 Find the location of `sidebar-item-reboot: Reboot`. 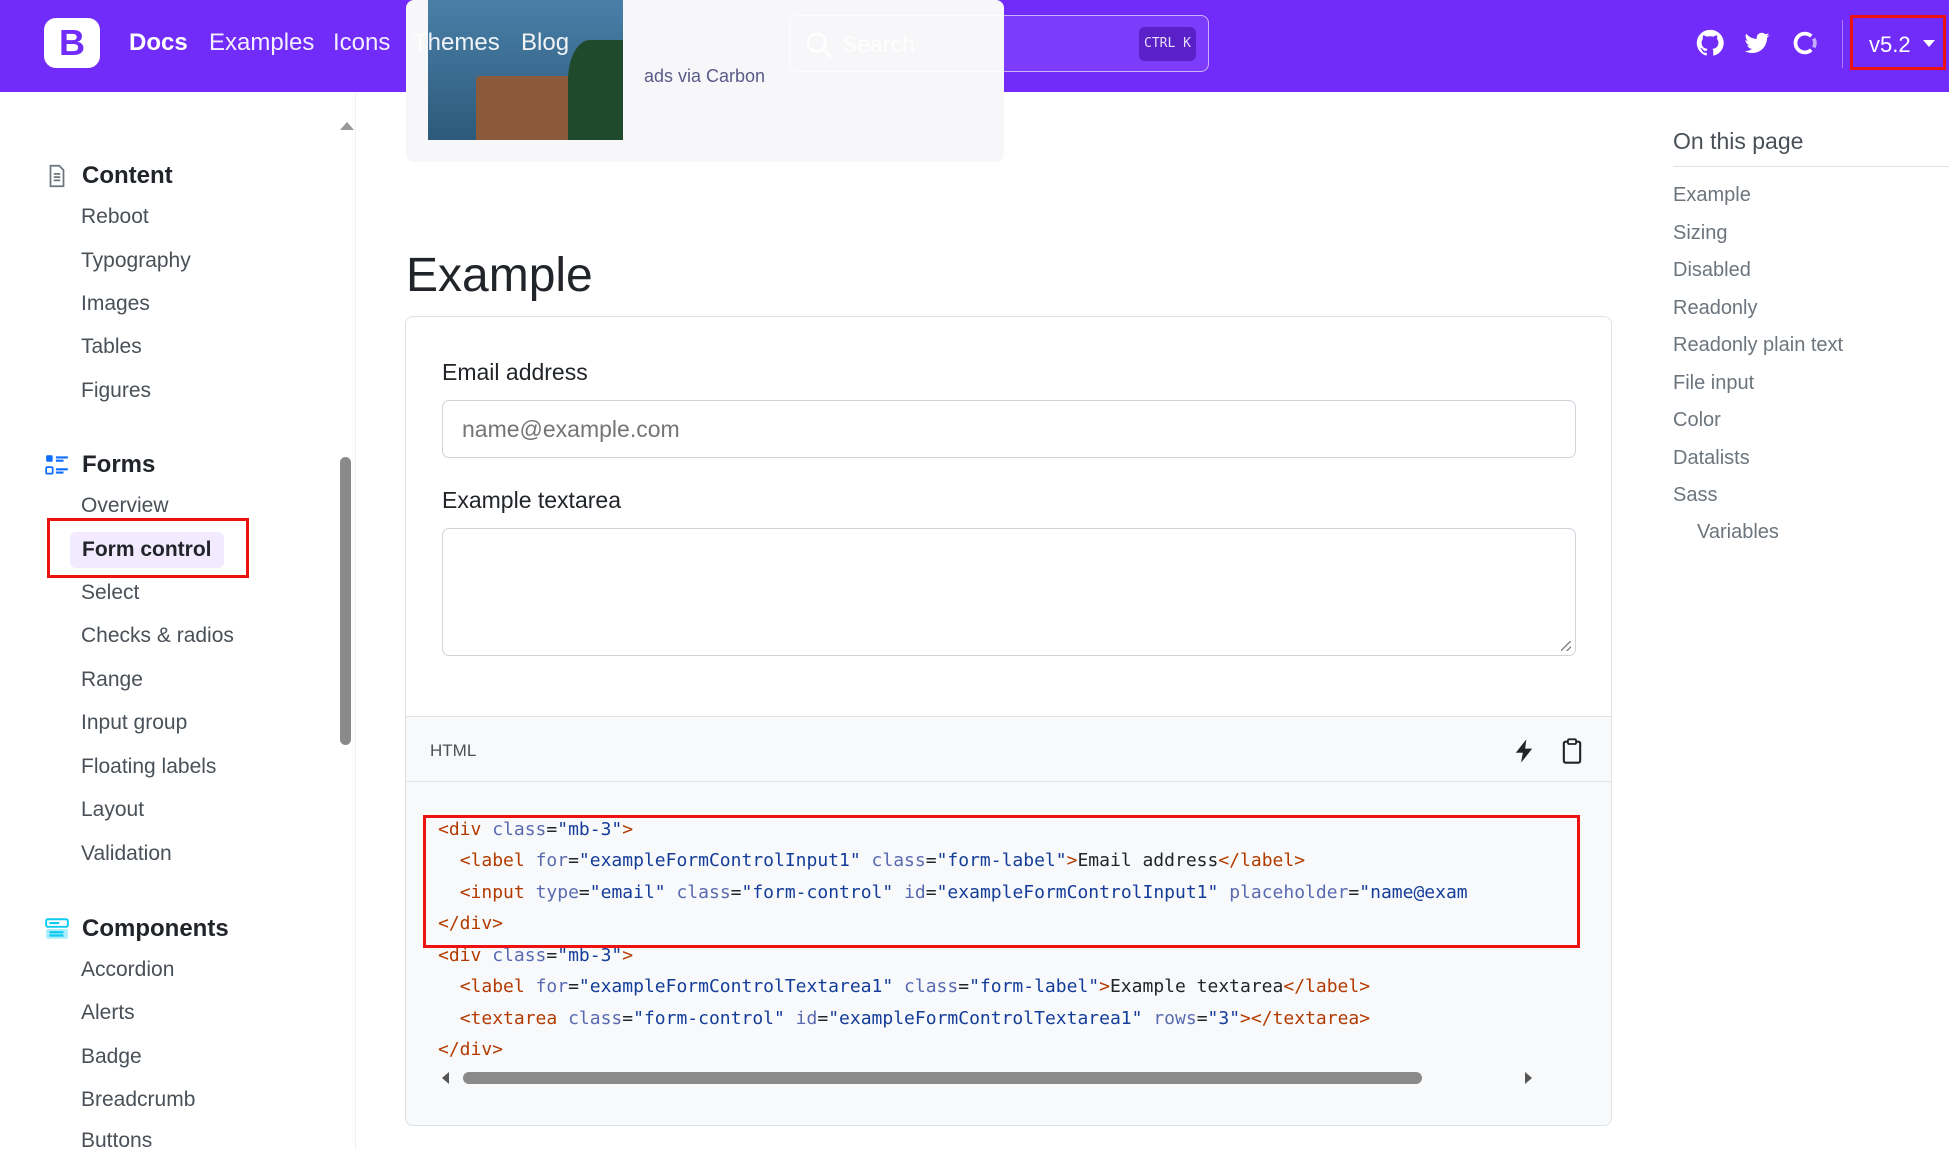

sidebar-item-reboot: Reboot is located at coordinates (115, 217).